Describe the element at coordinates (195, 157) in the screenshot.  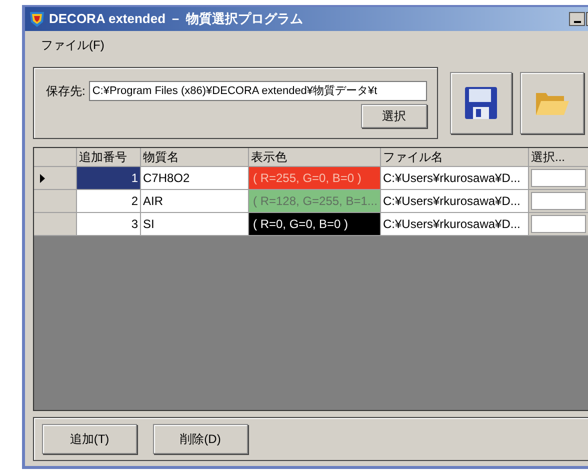
I see `column-header: 物質名` at that location.